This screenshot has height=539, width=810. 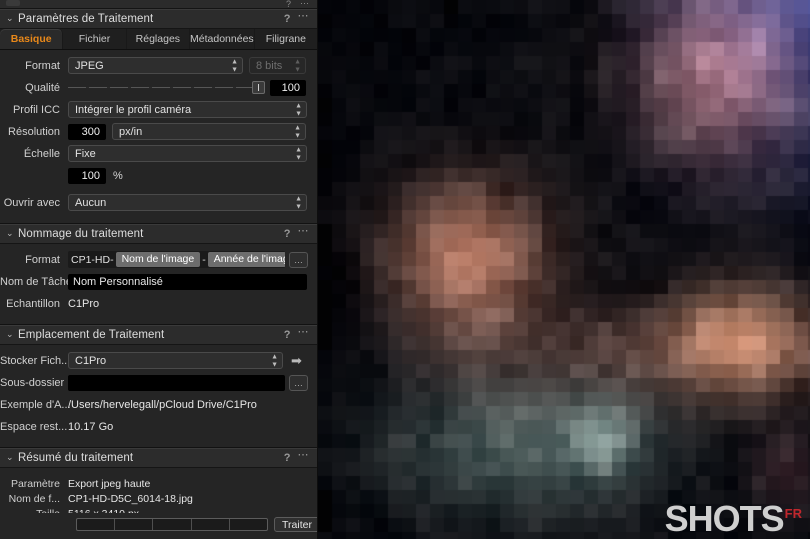 I want to click on reveal-folder-arrow-icon: ➡, so click(x=296, y=360).